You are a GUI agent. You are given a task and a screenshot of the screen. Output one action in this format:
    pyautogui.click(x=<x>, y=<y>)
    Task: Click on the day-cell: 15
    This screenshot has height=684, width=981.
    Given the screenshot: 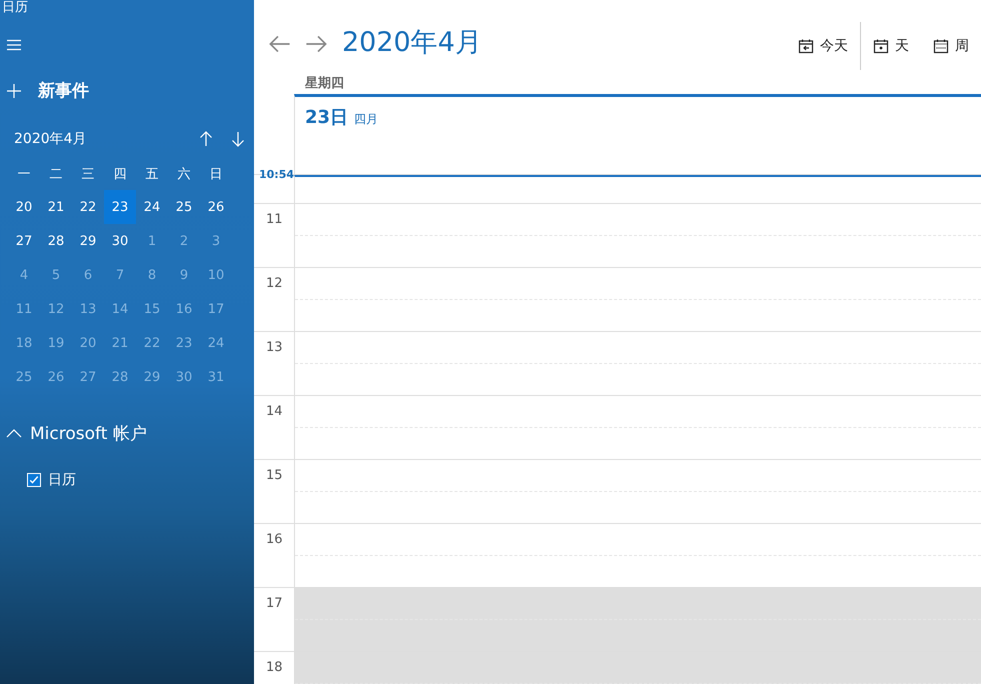 What is the action you would take?
    pyautogui.click(x=152, y=309)
    